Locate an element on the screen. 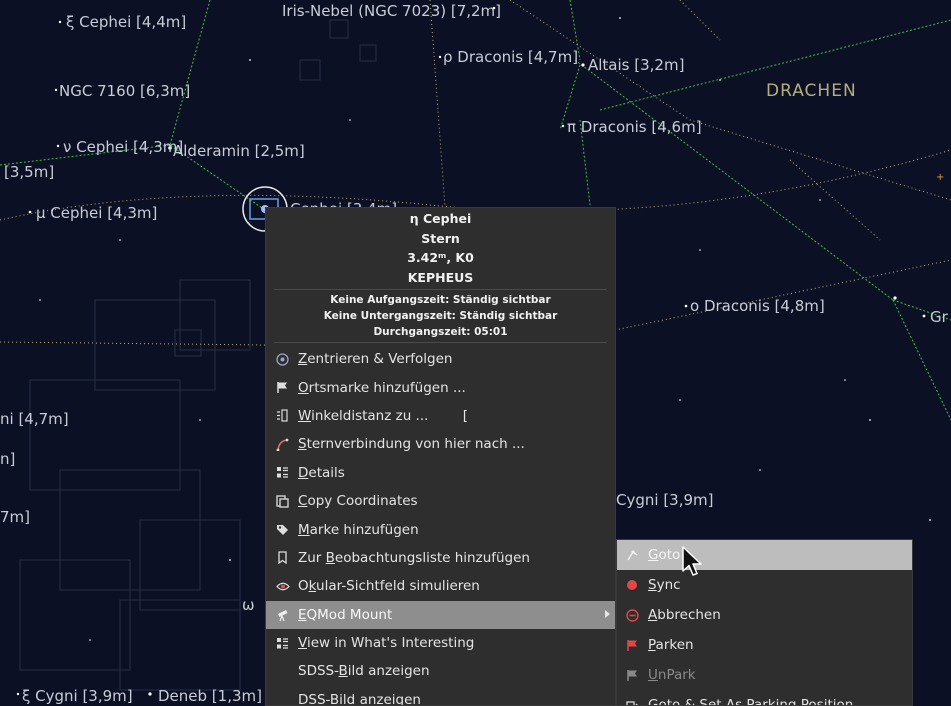 The image size is (951, 706). target-icon is located at coordinates (282, 359).